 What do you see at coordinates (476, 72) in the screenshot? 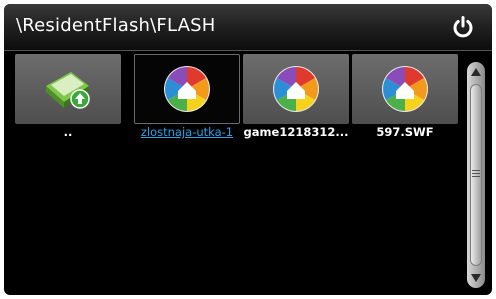
I see `scroll-up-arrow-icon` at bounding box center [476, 72].